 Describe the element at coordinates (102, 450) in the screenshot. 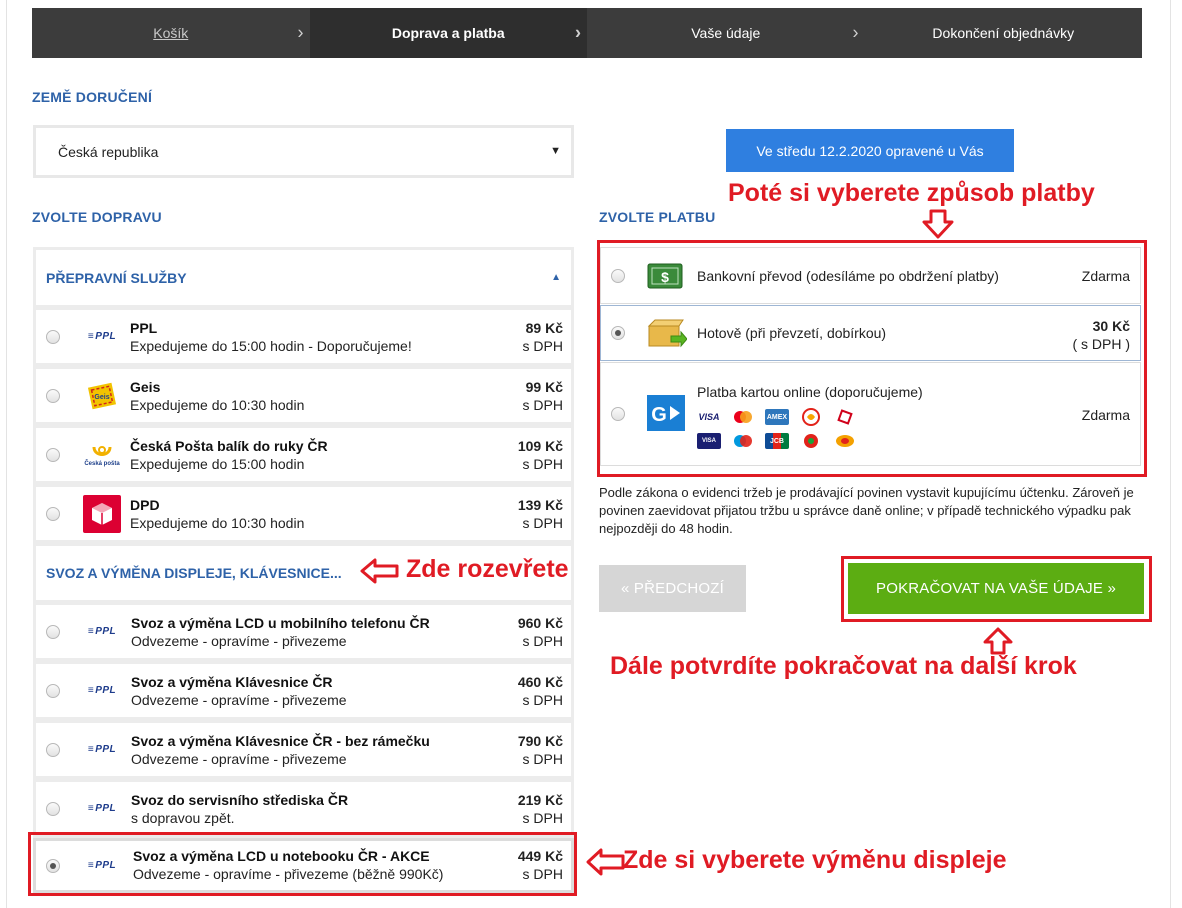

I see `posthorn-icon` at that location.